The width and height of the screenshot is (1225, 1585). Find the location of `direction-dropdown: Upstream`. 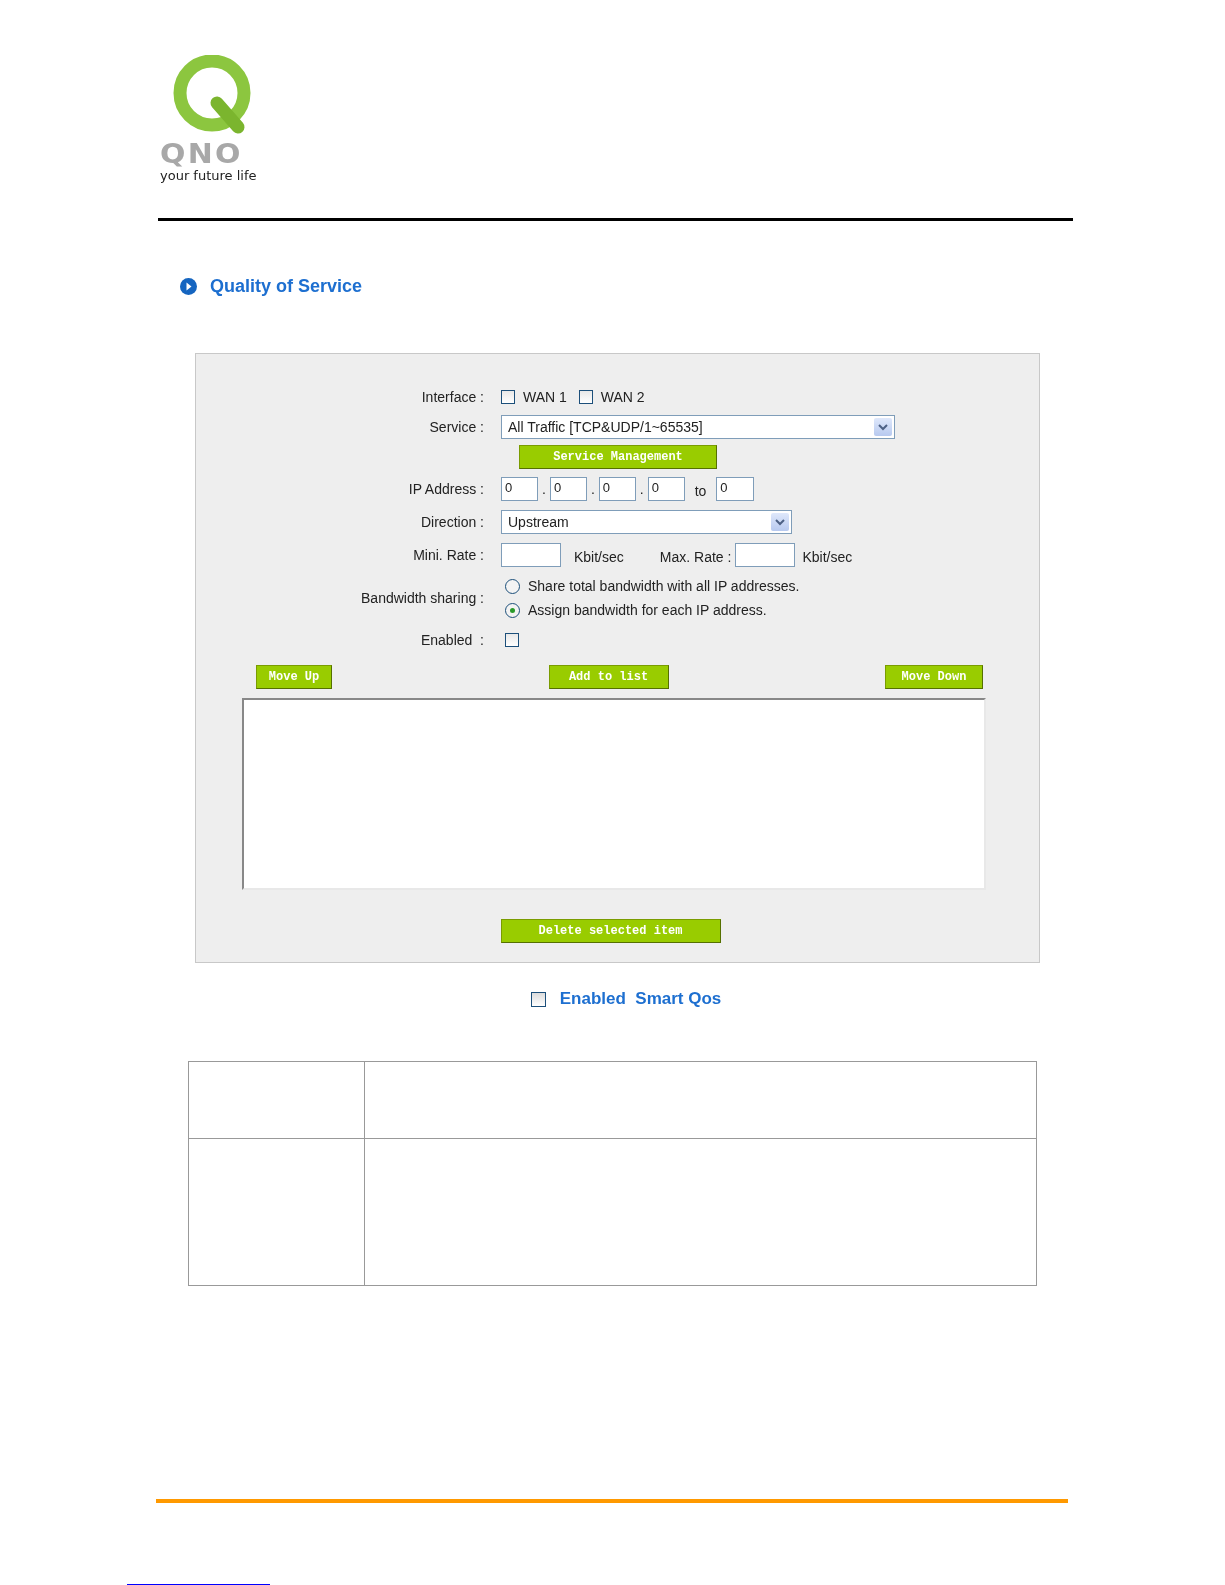

direction-dropdown: Upstream is located at coordinates (646, 521).